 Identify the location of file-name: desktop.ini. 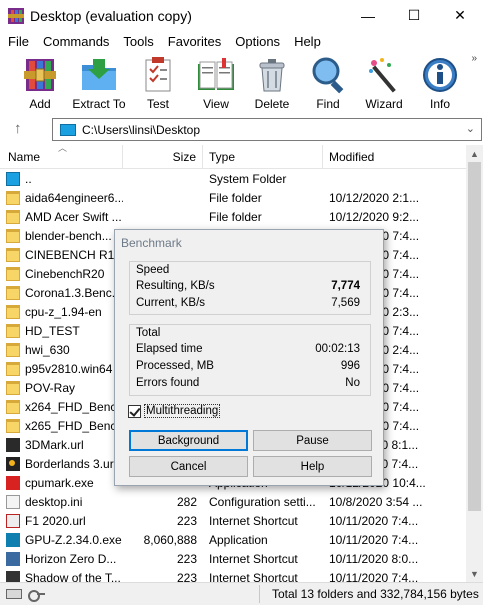
(54, 501).